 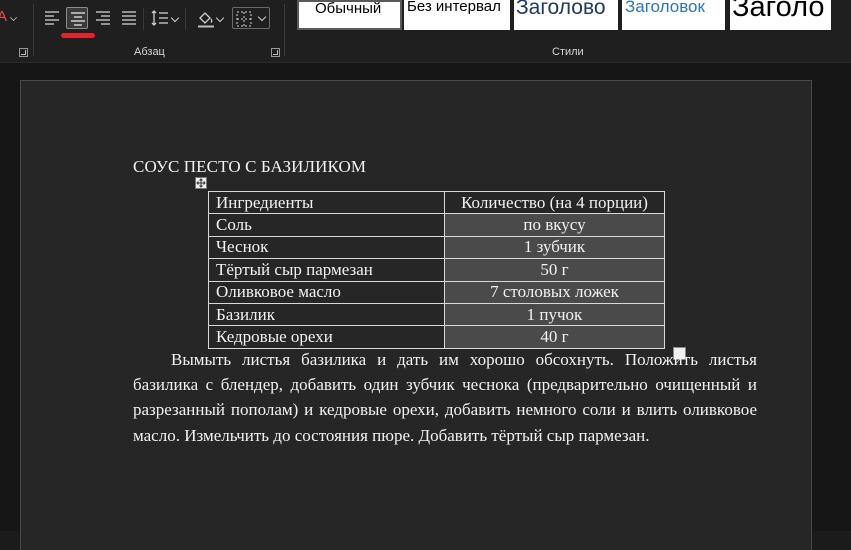 I want to click on table-cell: 40 г, so click(x=554, y=337).